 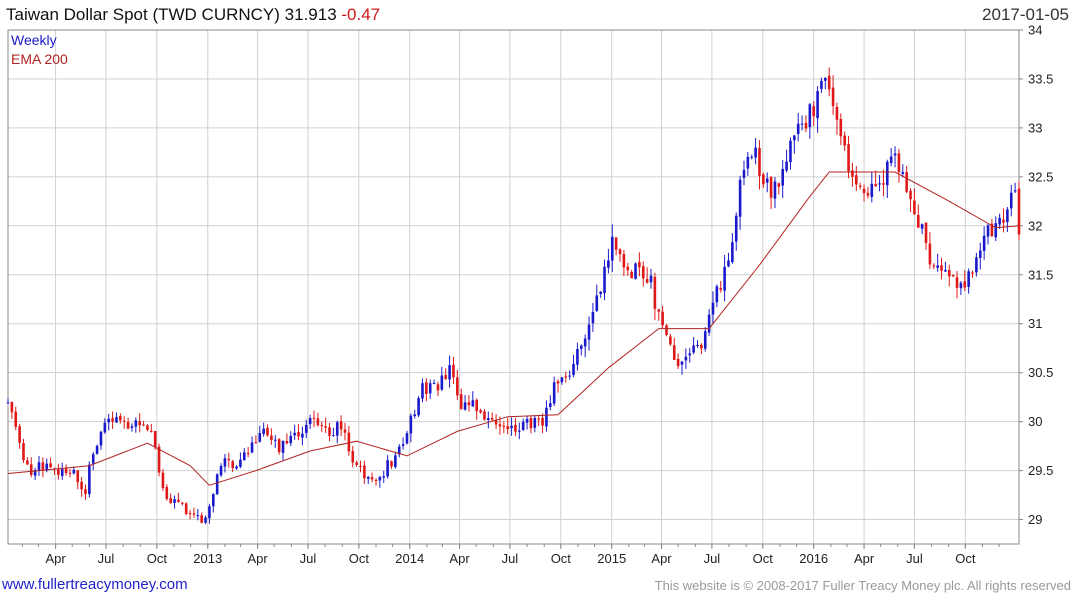 I want to click on website-link: www.fullertreacymoney.com, so click(x=95, y=584).